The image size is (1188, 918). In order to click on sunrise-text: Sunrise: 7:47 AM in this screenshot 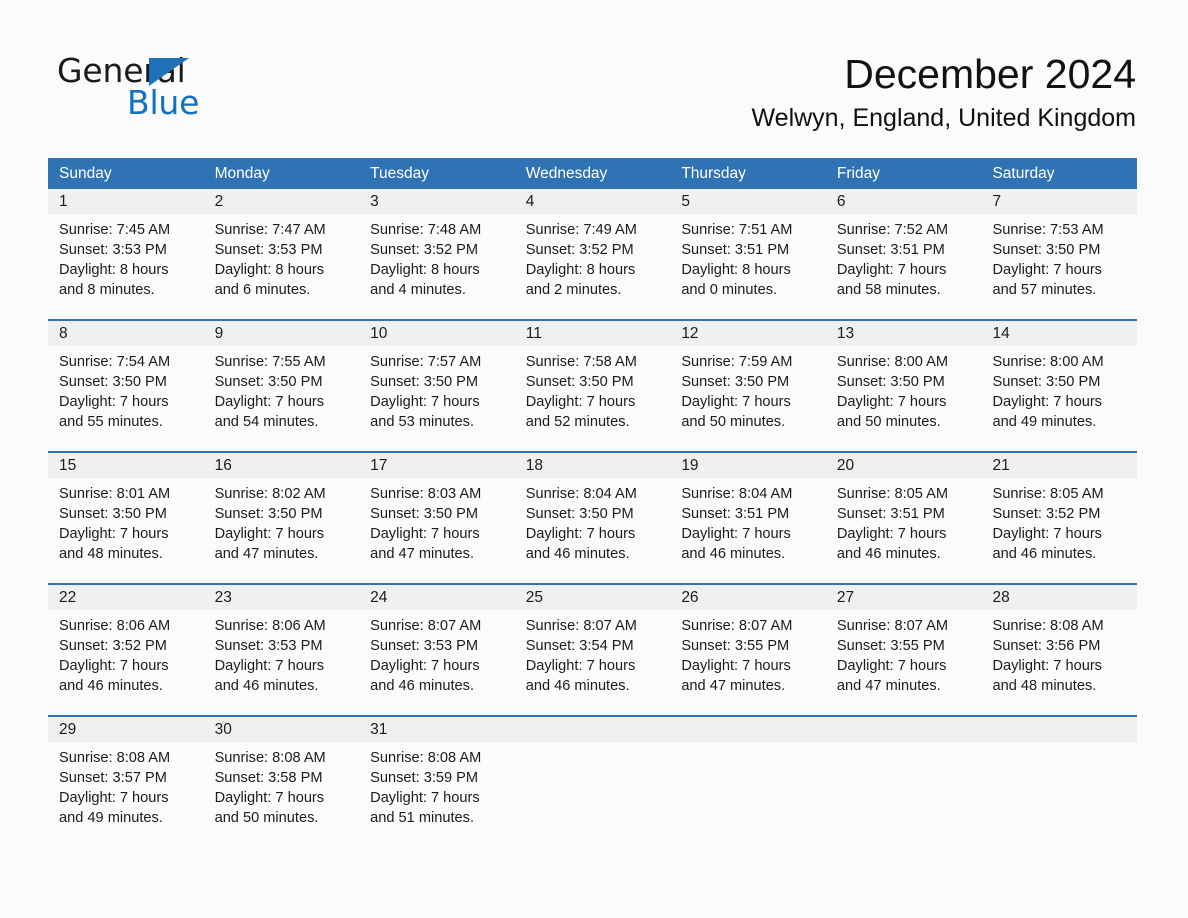, I will do `click(270, 230)`.